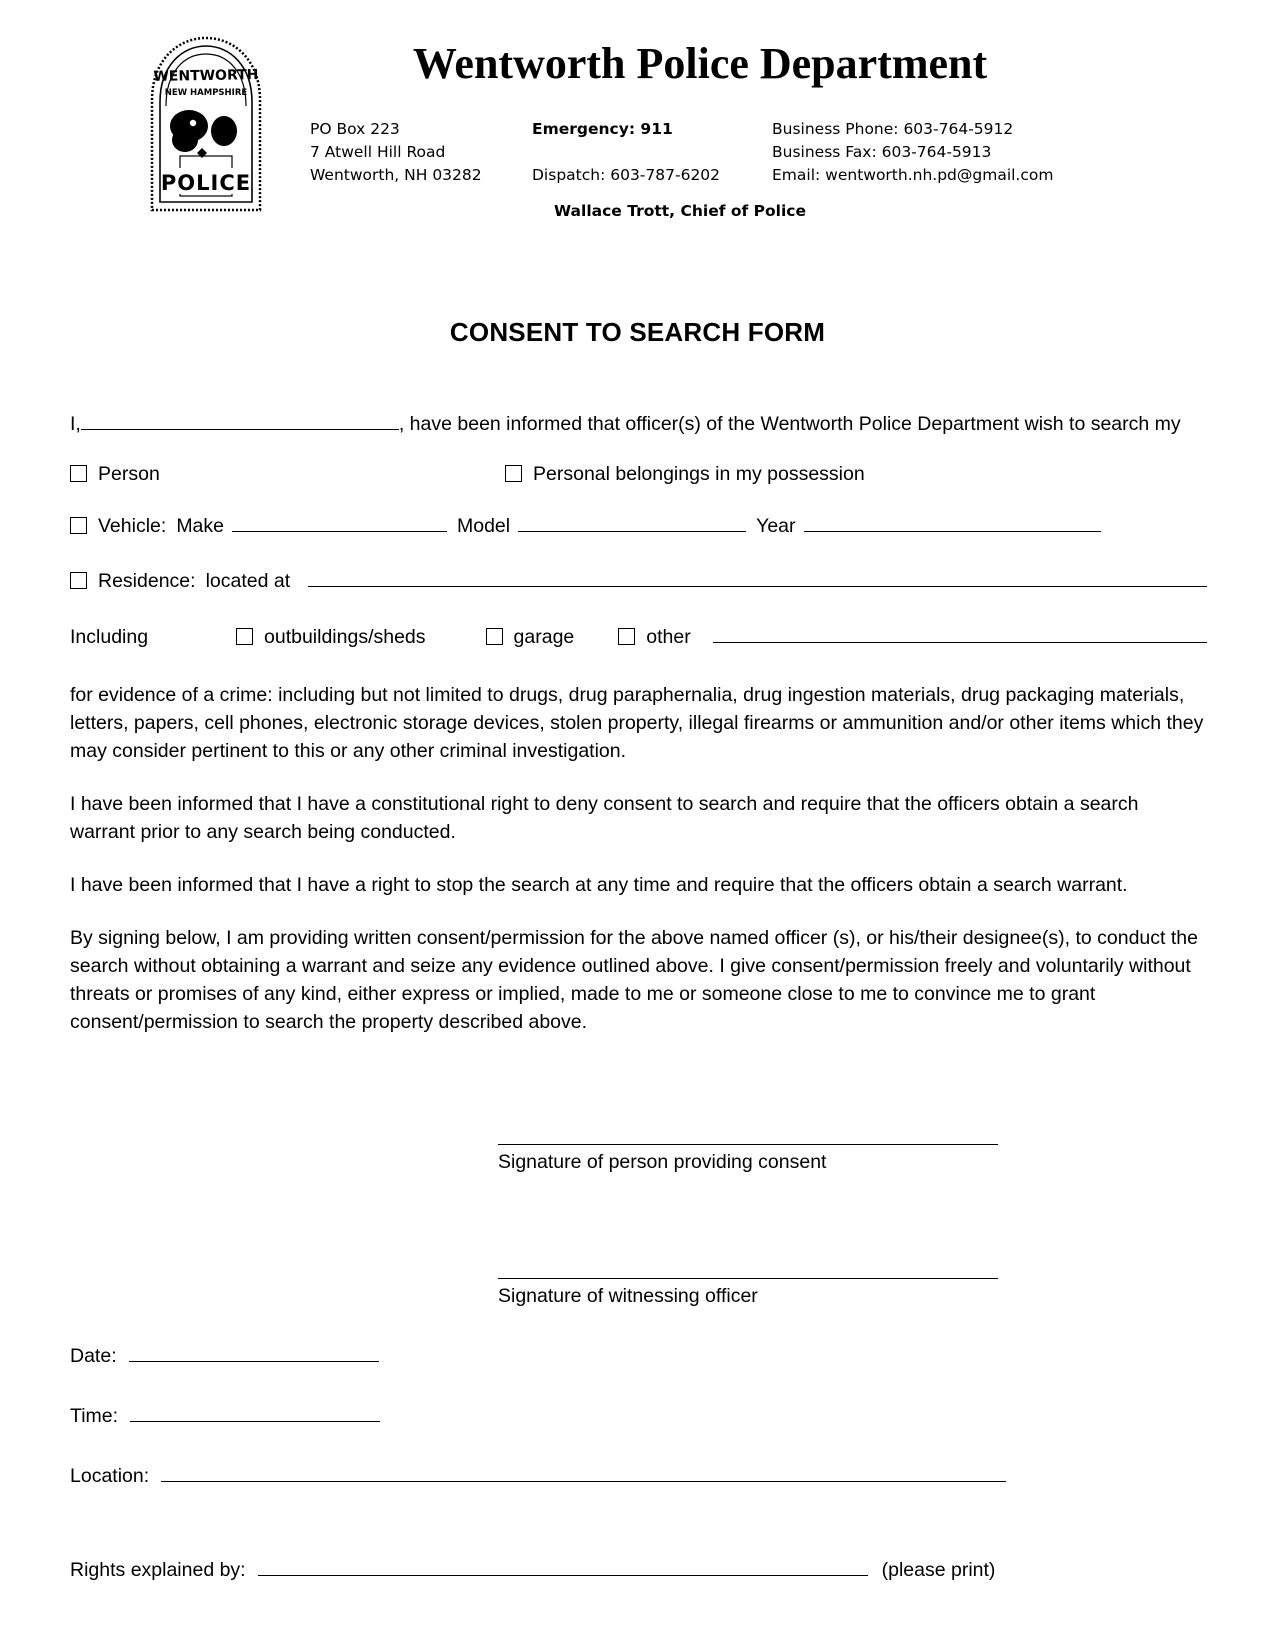 The width and height of the screenshot is (1275, 1650). Describe the element at coordinates (93, 1356) in the screenshot. I see `date-label: Date:` at that location.